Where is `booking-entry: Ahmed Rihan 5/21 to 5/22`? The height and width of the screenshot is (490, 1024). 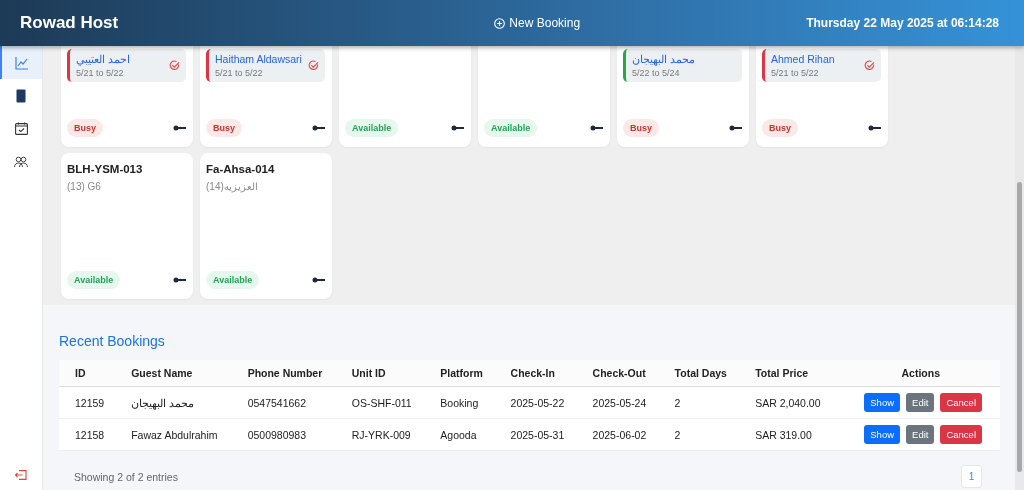 booking-entry: Ahmed Rihan 5/21 to 5/22 is located at coordinates (821, 65).